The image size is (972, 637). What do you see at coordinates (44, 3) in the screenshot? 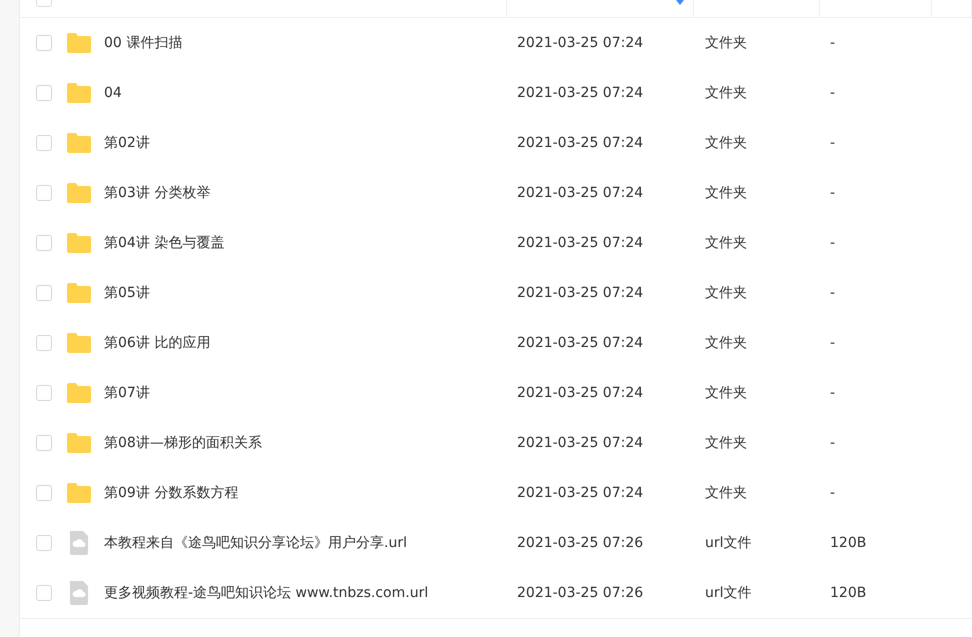
I see `select-all-checkbox` at bounding box center [44, 3].